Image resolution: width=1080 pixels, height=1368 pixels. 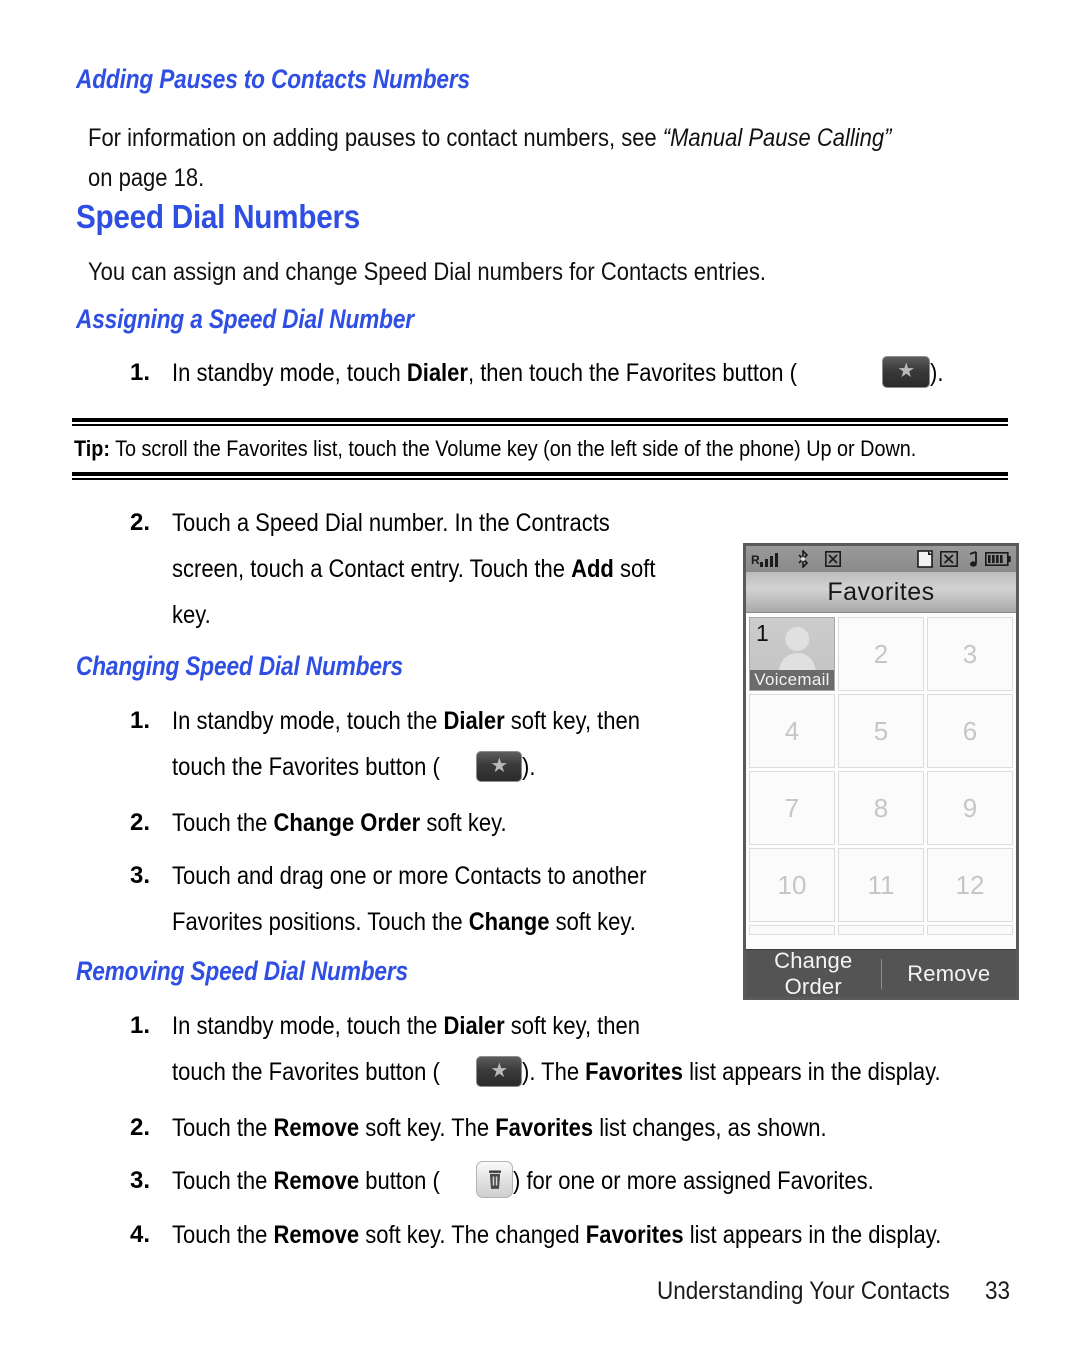 I want to click on step-bold-remove: Remove, so click(x=316, y=1128).